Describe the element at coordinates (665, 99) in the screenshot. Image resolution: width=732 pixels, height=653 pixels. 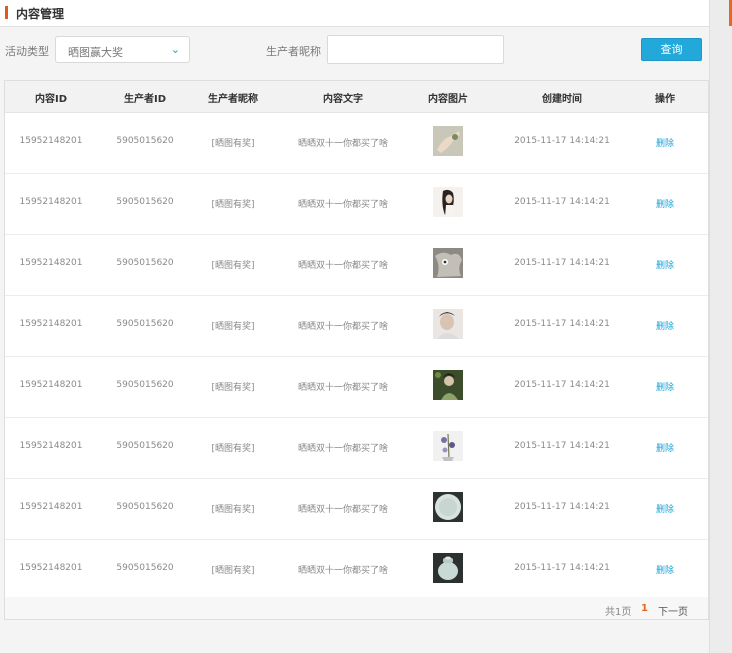
I see `column-header-action: 操作` at that location.